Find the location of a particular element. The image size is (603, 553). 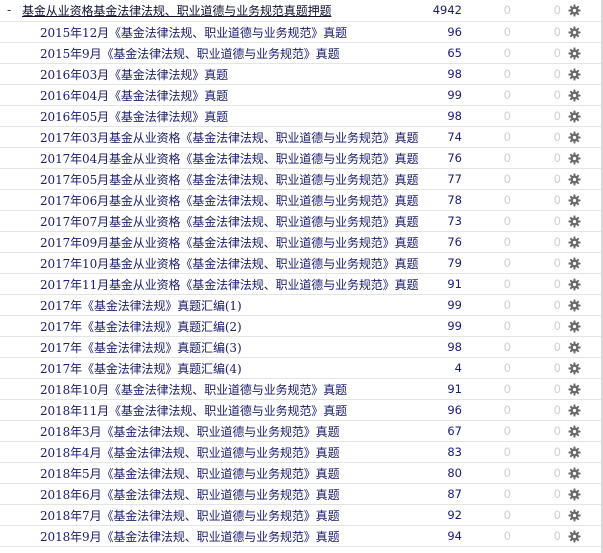

deck-name-link: 2016年04月《基金法律法规》真题 is located at coordinates (134, 95).